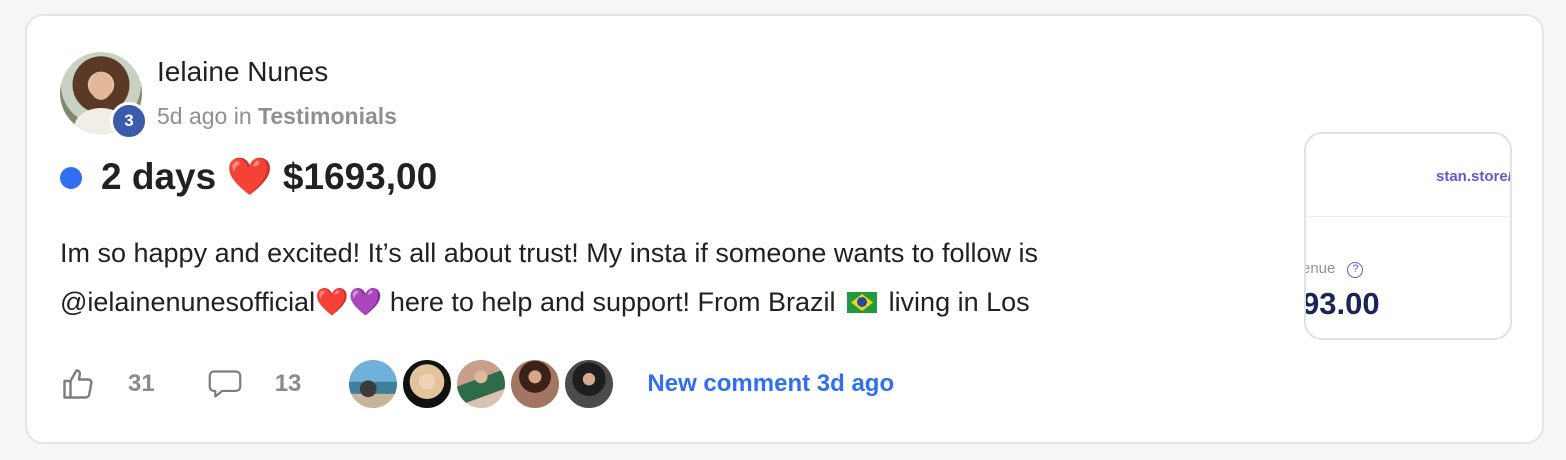 Image resolution: width=1566 pixels, height=460 pixels. Describe the element at coordinates (242, 72) in the screenshot. I see `author-name: Ielaine Nunes` at that location.